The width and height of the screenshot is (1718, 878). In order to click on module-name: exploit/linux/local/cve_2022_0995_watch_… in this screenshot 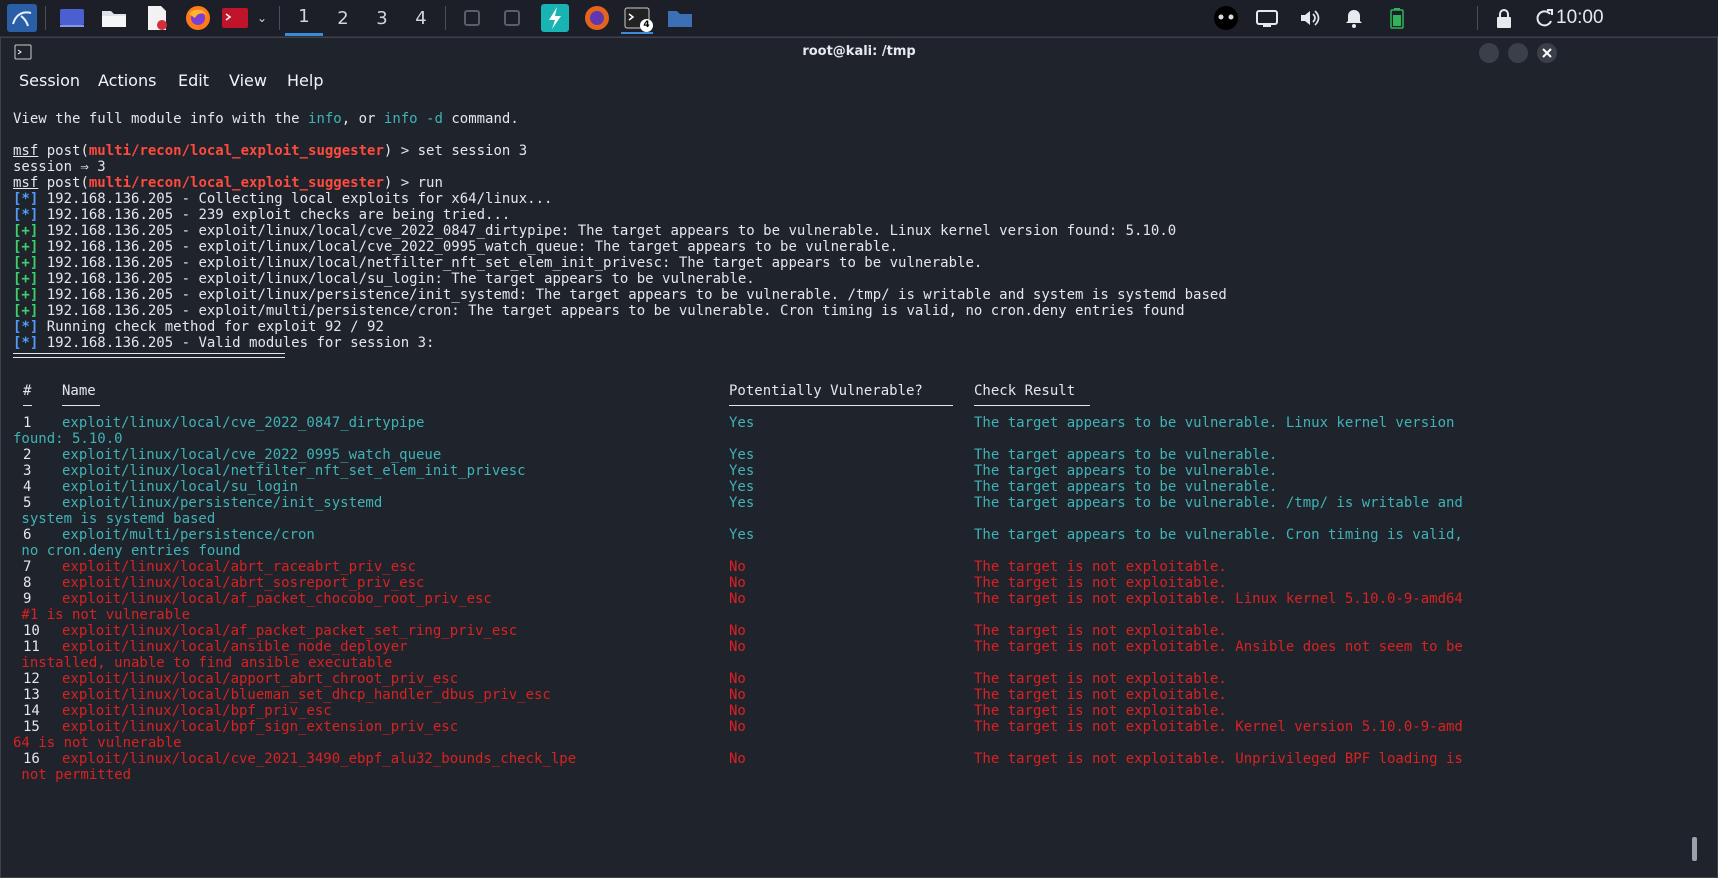, I will do `click(252, 455)`.